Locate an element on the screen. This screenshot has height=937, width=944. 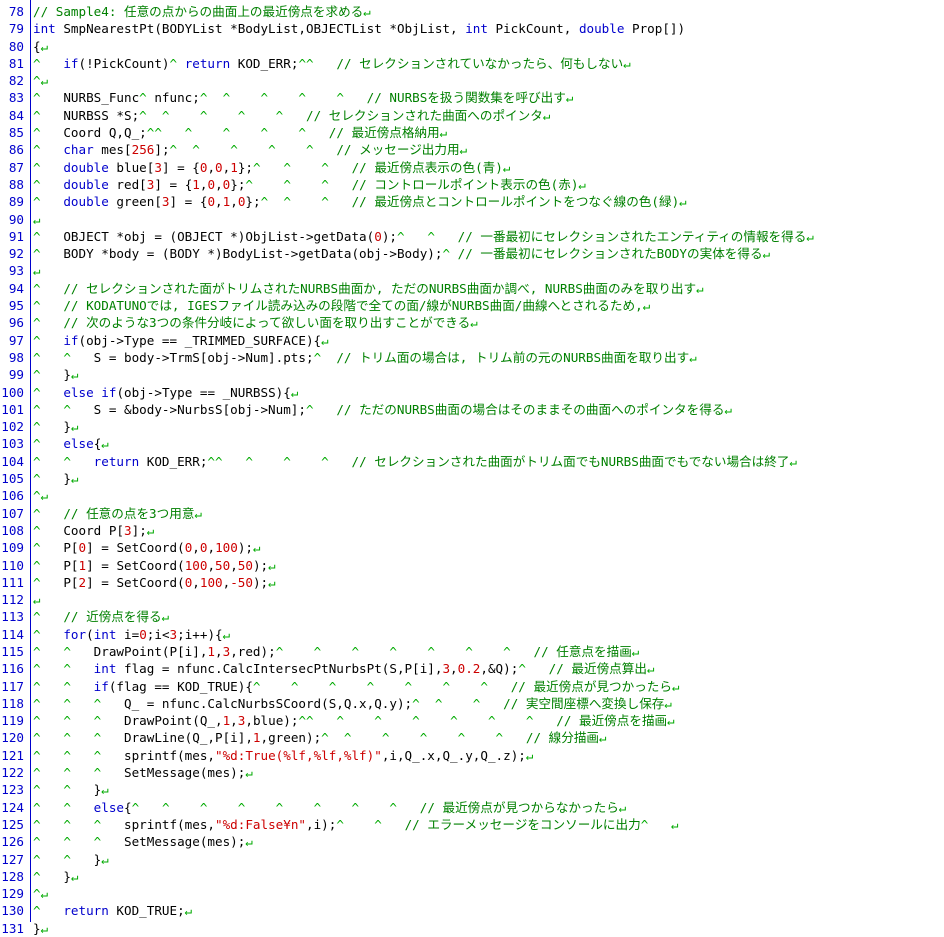
code-line: 103 ^ else{↵ is located at coordinates (472, 443).